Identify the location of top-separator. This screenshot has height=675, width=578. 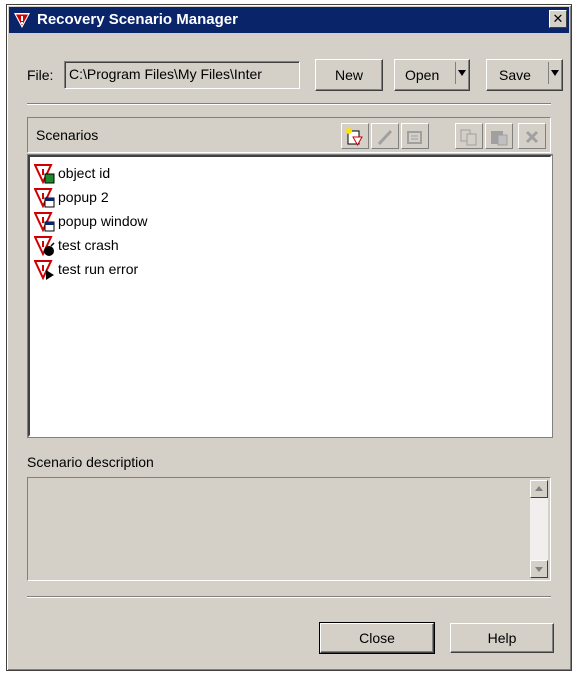
(289, 104).